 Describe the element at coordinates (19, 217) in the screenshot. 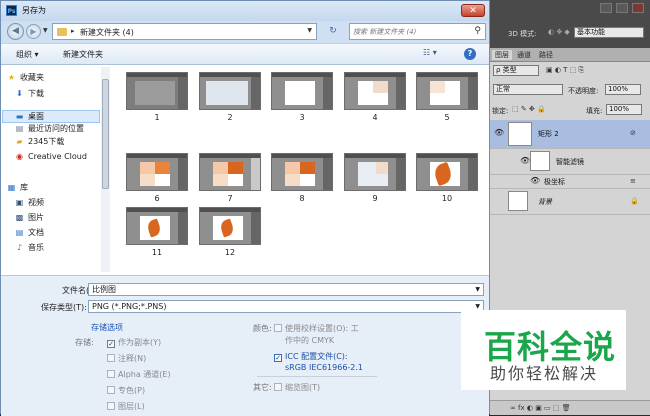

I see `picture-library-icon: ▩` at that location.